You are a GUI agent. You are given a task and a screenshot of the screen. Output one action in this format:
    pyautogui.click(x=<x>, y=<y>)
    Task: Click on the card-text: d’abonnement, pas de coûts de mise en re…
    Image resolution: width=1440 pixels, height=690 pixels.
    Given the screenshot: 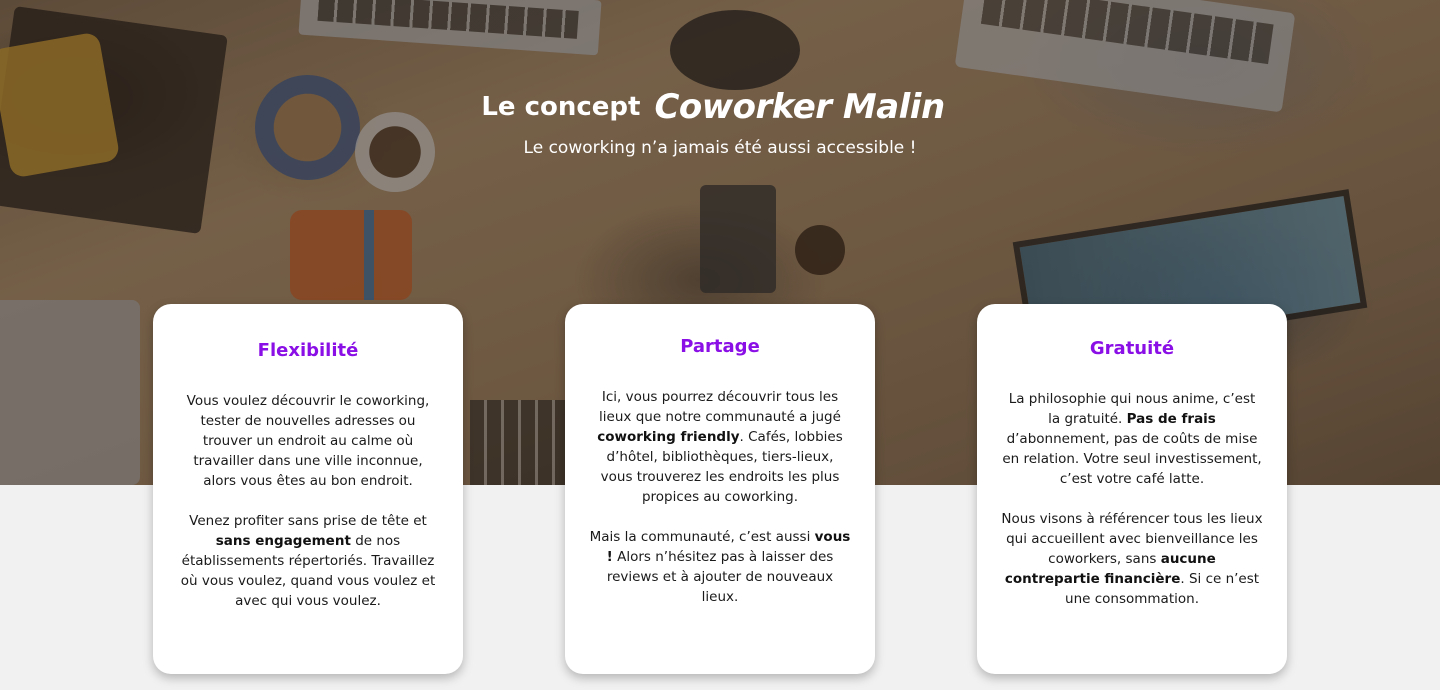 What is the action you would take?
    pyautogui.click(x=1132, y=459)
    